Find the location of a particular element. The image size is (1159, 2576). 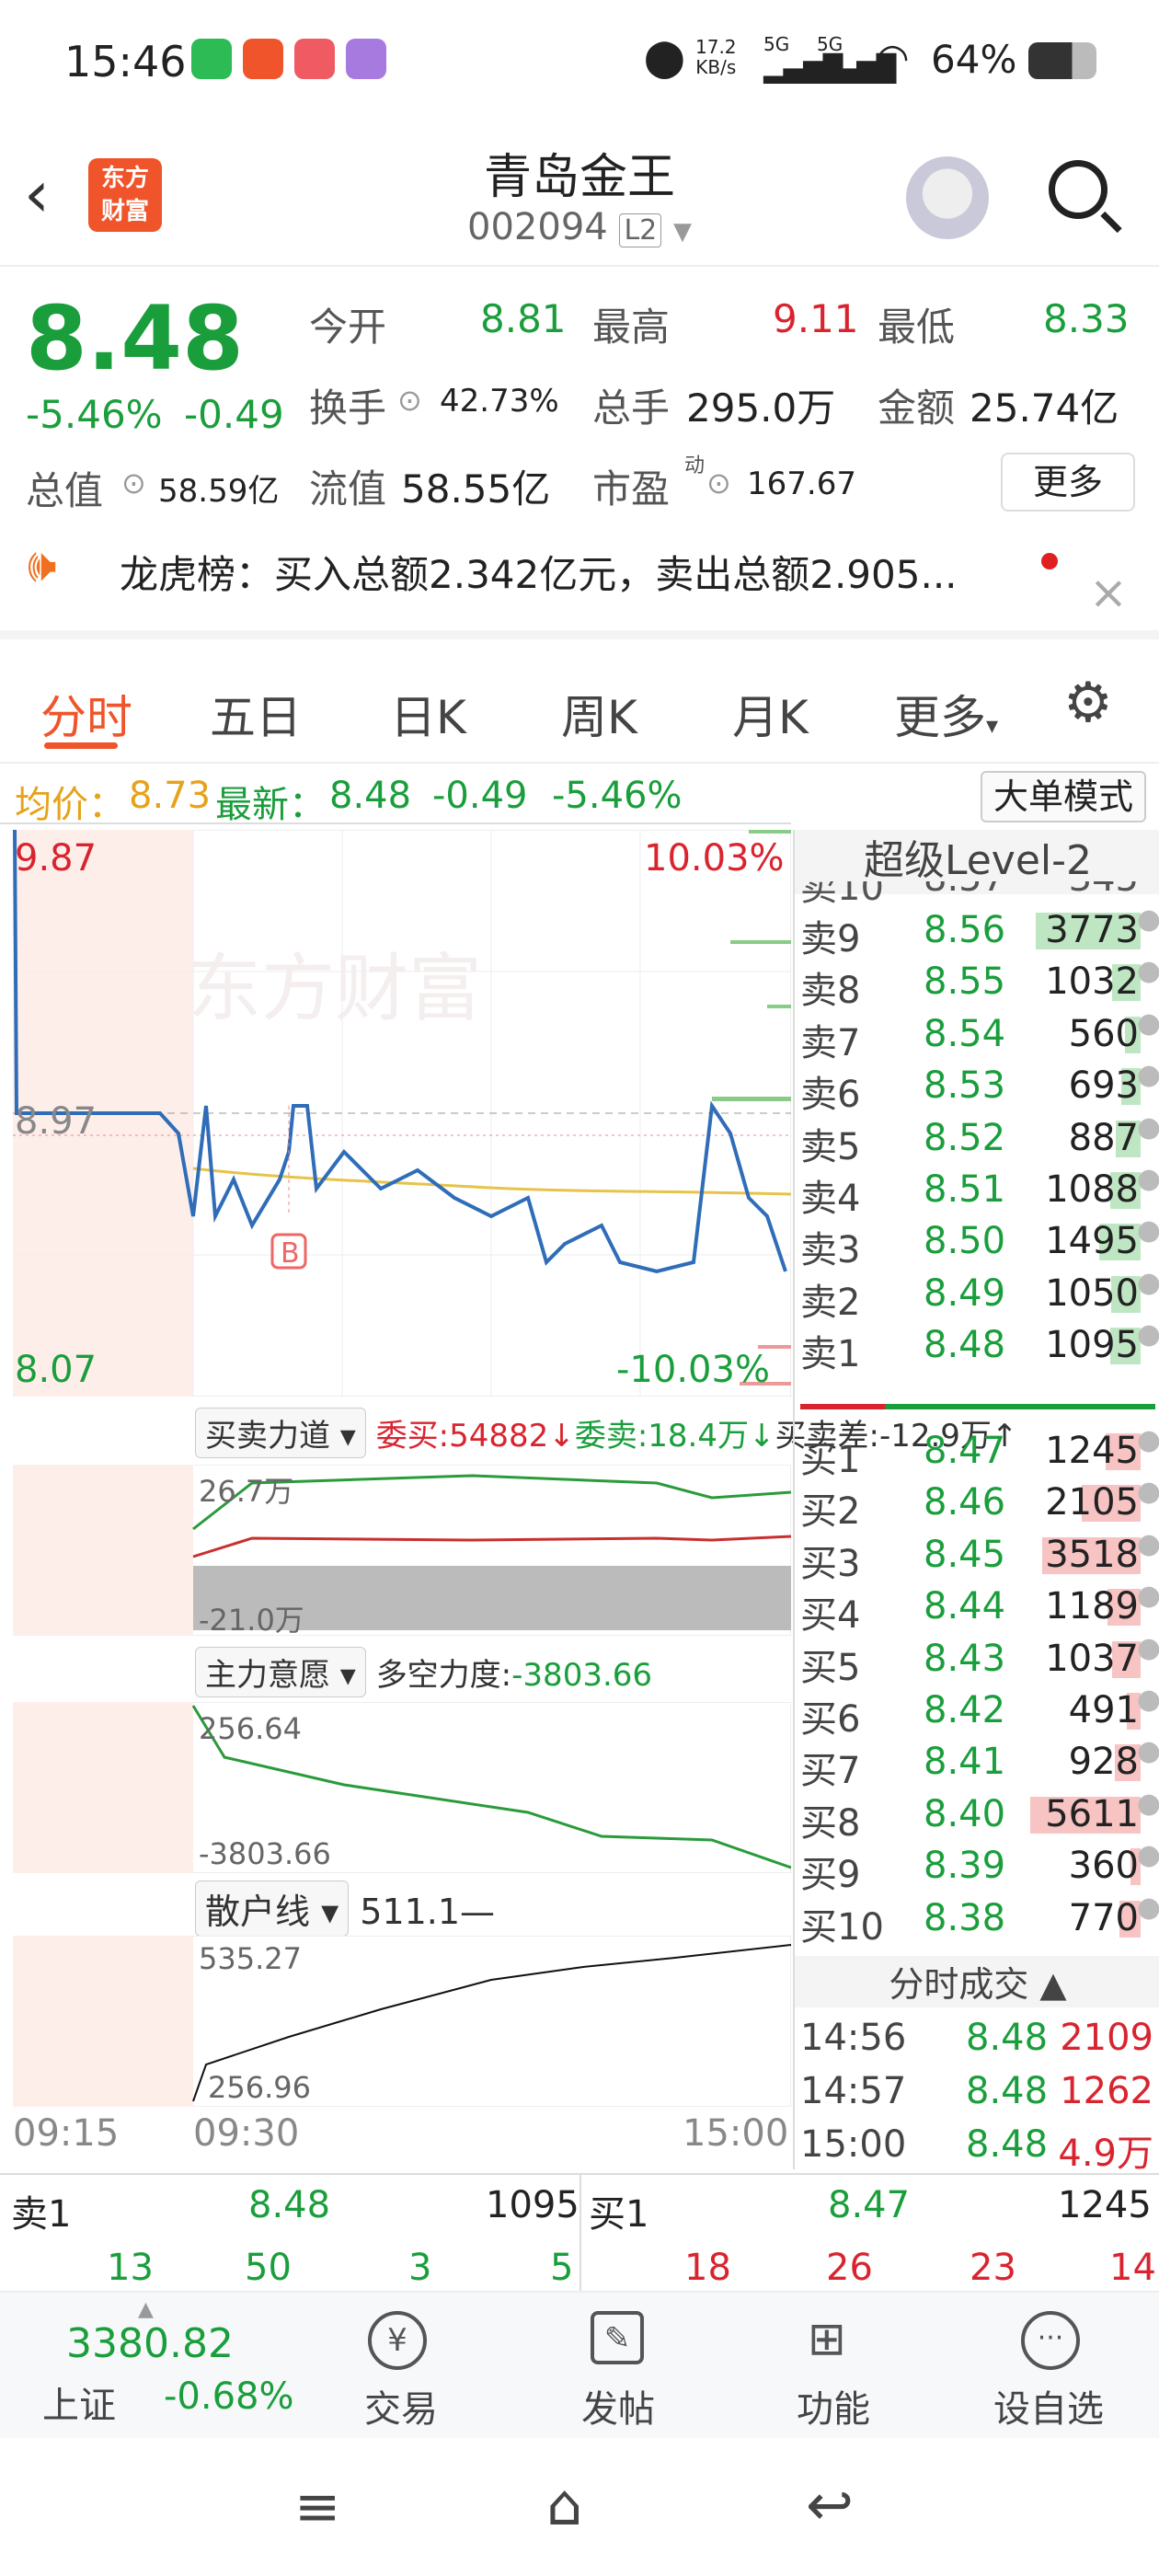

menu-icon: ≡ is located at coordinates (317, 2507).